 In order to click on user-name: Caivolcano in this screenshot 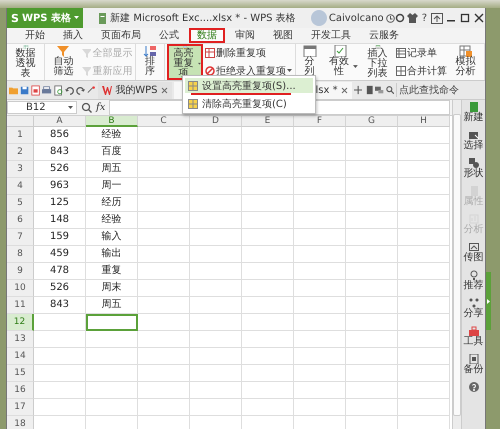, I will do `click(356, 18)`.